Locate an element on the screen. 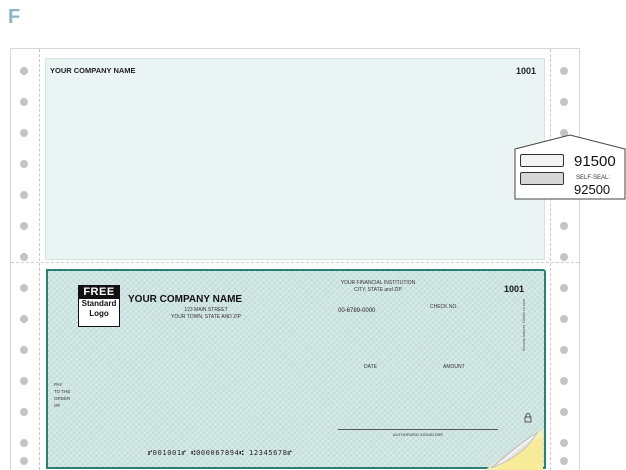 The width and height of the screenshot is (626, 470). company-street: 123 MAIN STREET is located at coordinates (206, 310).